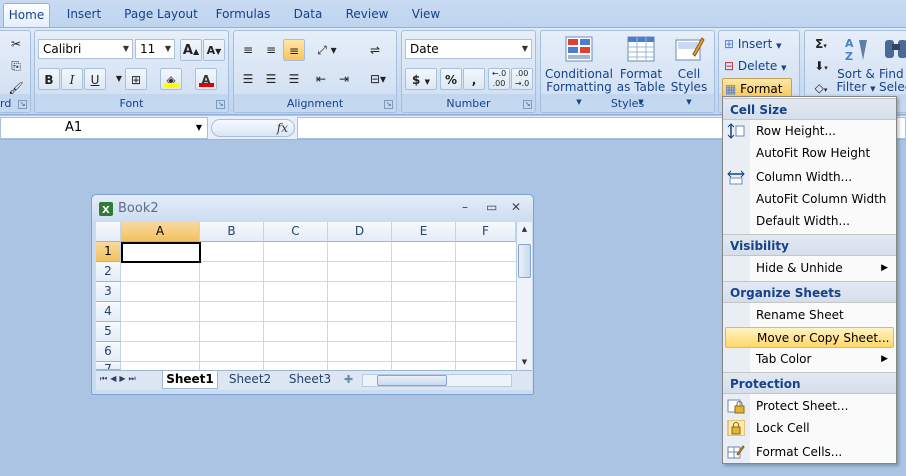 The width and height of the screenshot is (906, 476). Describe the element at coordinates (421, 79) in the screenshot. I see `currency-button: $ ▼` at that location.